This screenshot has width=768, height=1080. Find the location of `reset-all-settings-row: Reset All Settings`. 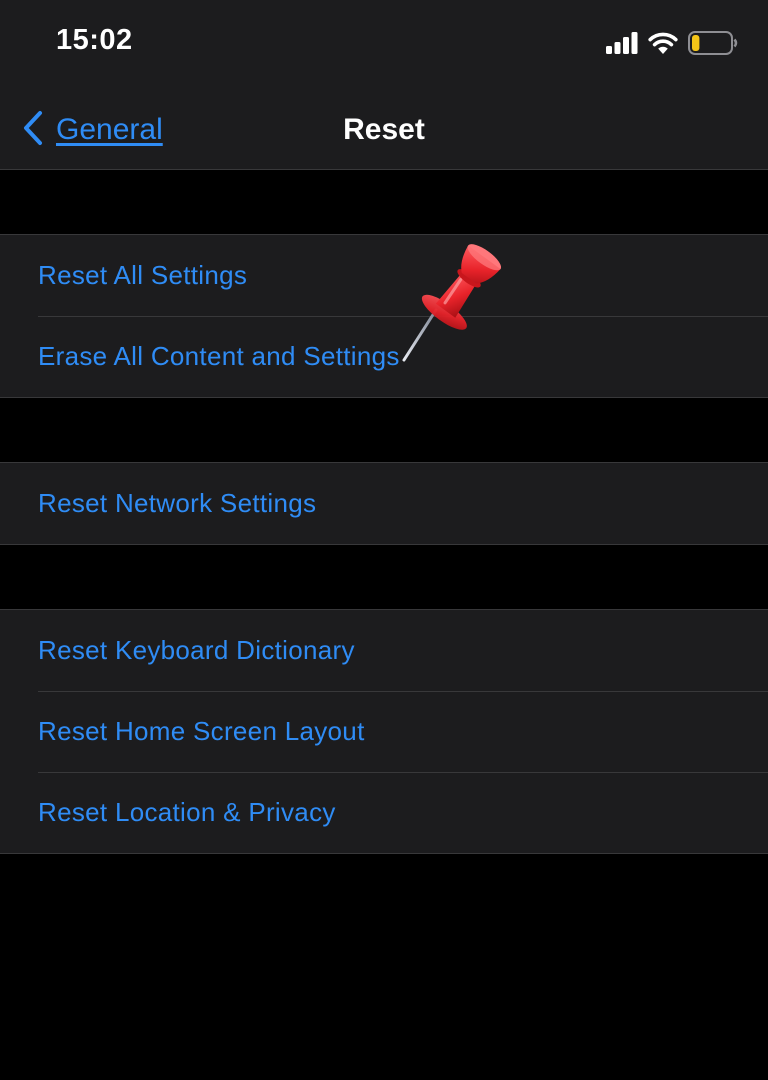

reset-all-settings-row: Reset All Settings is located at coordinates (384, 275).